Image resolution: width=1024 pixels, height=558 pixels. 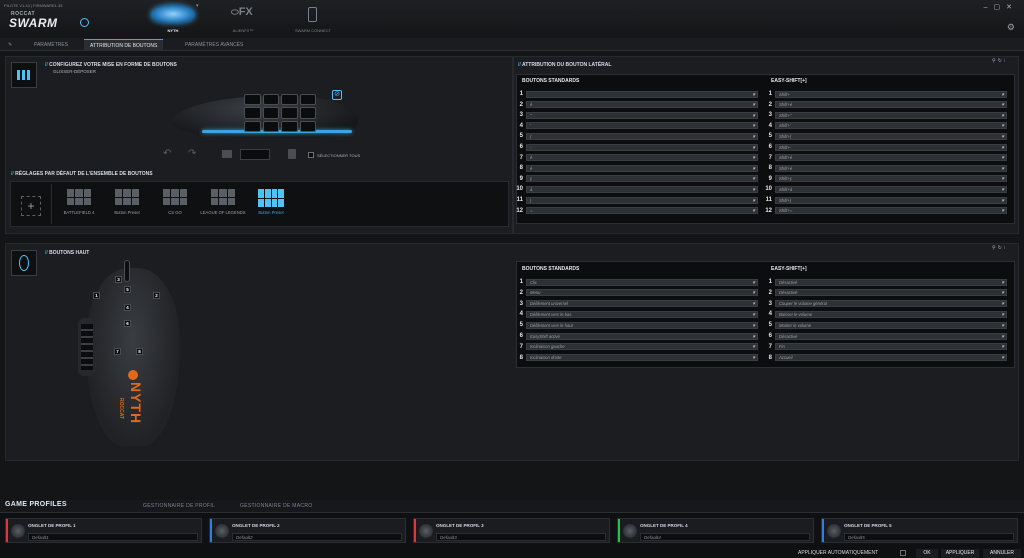 What do you see at coordinates (1002, 553) in the screenshot?
I see `cancel-button: ANNULER` at bounding box center [1002, 553].